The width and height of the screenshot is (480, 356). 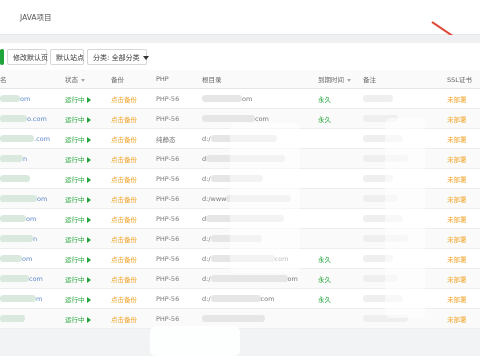 I want to click on site-name: m, so click(x=39, y=299).